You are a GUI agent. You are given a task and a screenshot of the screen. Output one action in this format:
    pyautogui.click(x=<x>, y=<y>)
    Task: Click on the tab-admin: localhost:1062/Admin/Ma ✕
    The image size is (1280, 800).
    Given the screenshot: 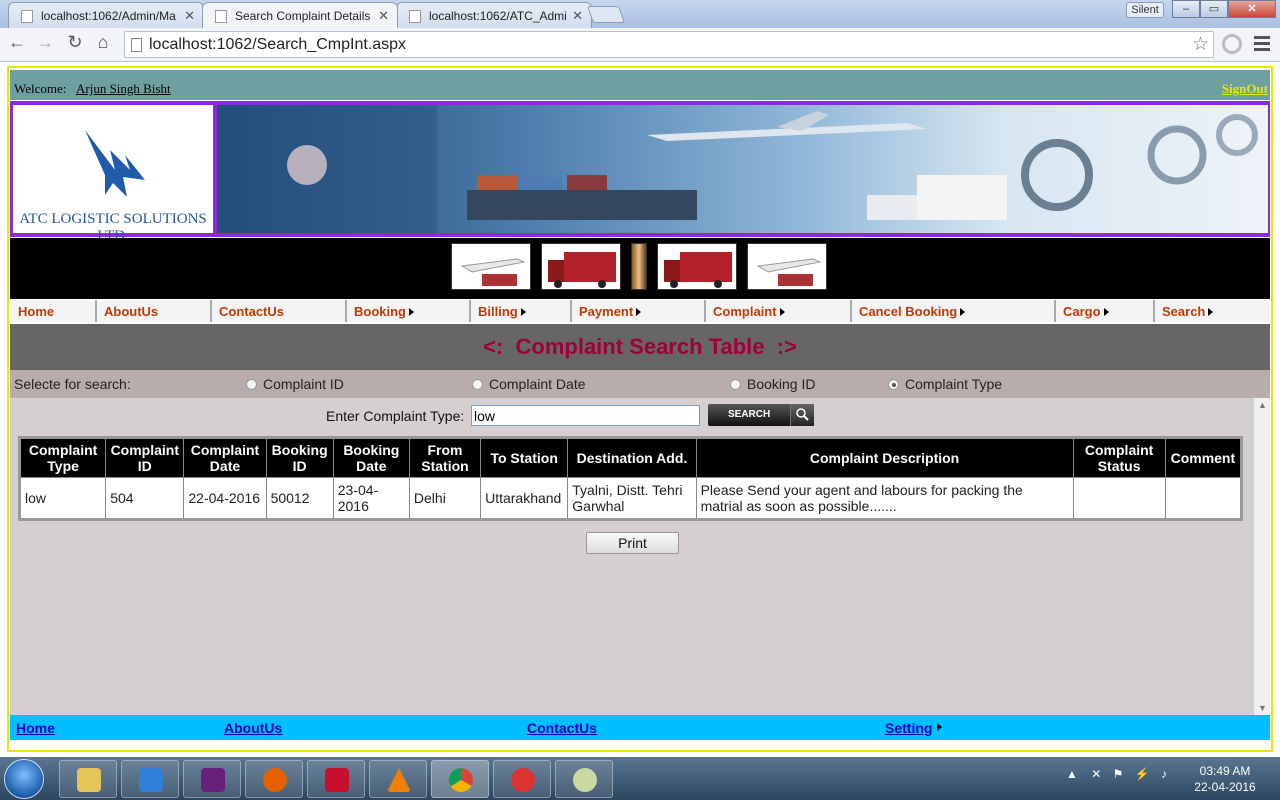 What is the action you would take?
    pyautogui.click(x=106, y=15)
    